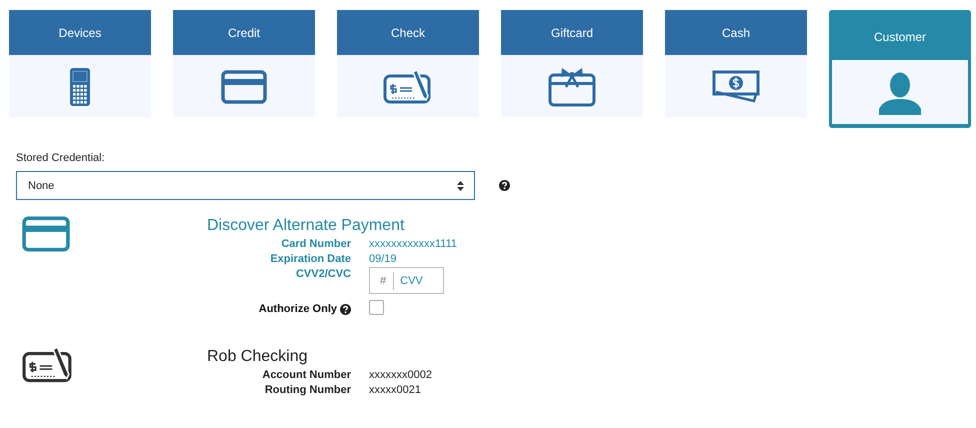  What do you see at coordinates (80, 87) in the screenshot?
I see `phone-icon` at bounding box center [80, 87].